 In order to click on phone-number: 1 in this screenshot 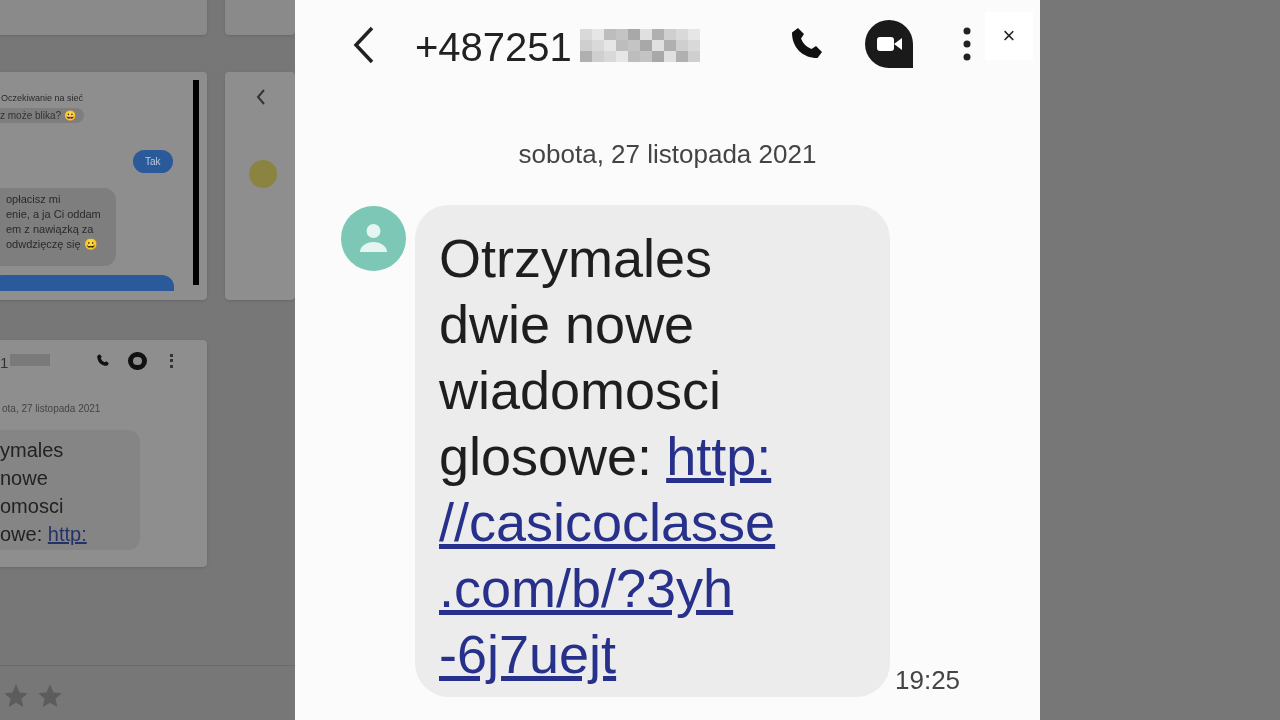, I will do `click(4, 363)`.